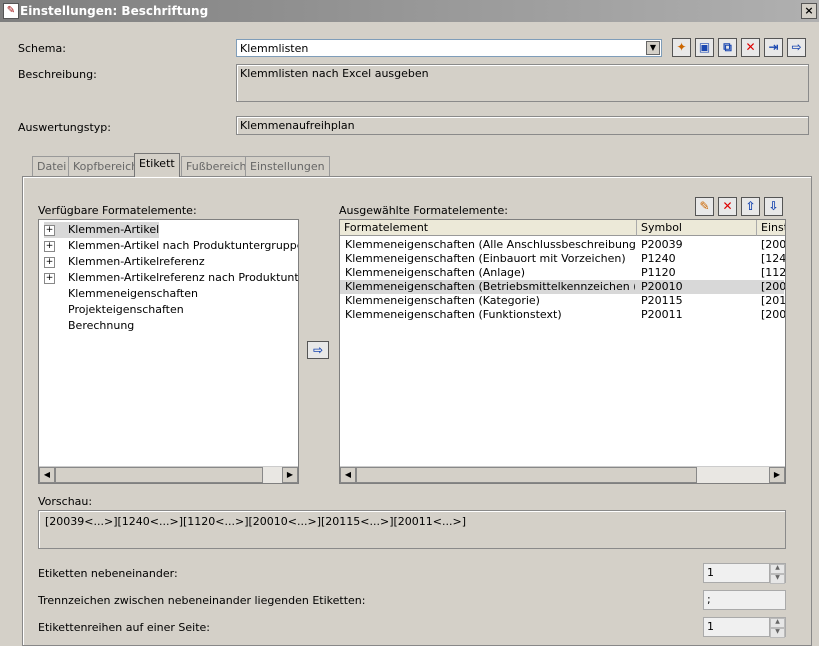 Image resolution: width=819 pixels, height=646 pixels. What do you see at coordinates (442, 300) in the screenshot?
I see `cell-formatelement: Klemmeneigenschaften (Kategorie)` at bounding box center [442, 300].